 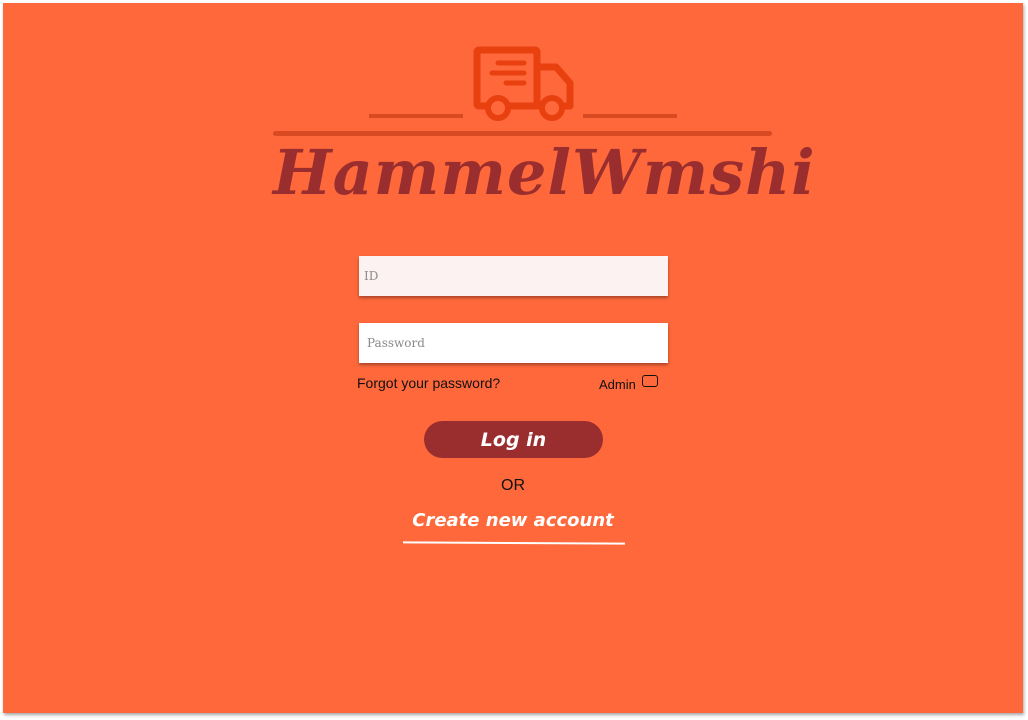 What do you see at coordinates (523, 83) in the screenshot?
I see `delivery-truck-icon` at bounding box center [523, 83].